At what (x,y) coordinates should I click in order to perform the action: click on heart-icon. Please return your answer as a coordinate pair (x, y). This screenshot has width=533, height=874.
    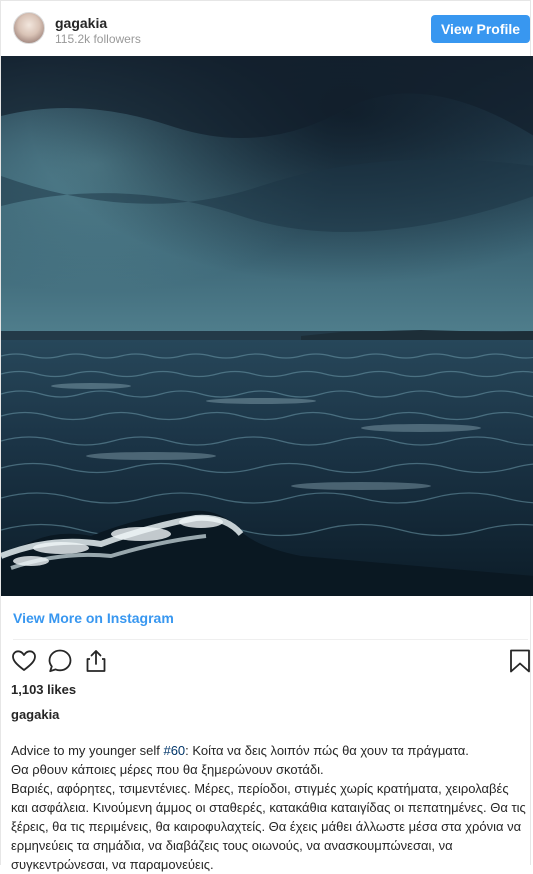
    Looking at the image, I should click on (24, 661).